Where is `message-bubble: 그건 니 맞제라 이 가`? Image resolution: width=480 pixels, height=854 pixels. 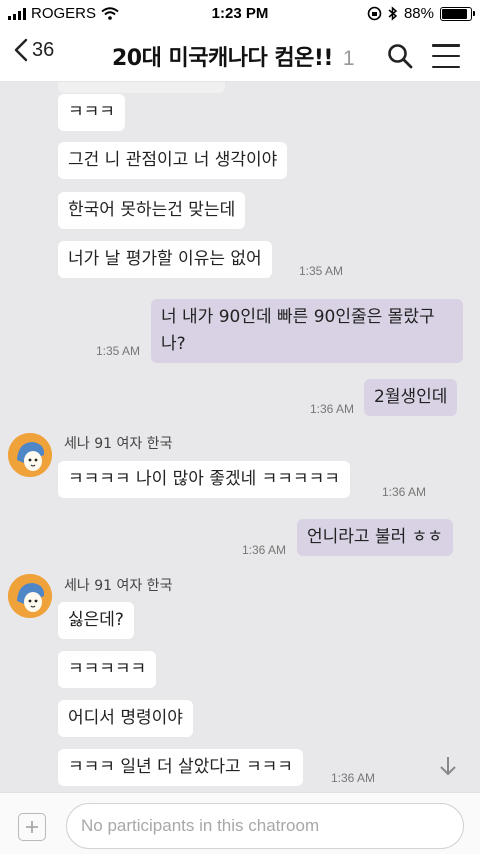 message-bubble: 그건 니 맞제라 이 가 is located at coordinates (141, 87).